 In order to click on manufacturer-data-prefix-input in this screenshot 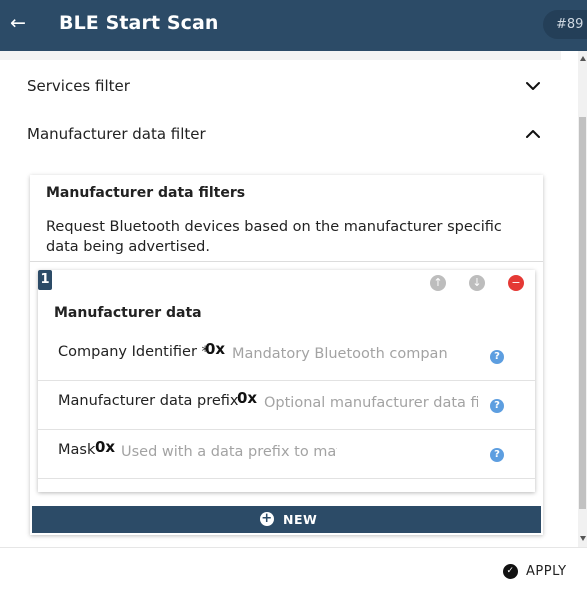, I will do `click(371, 403)`.